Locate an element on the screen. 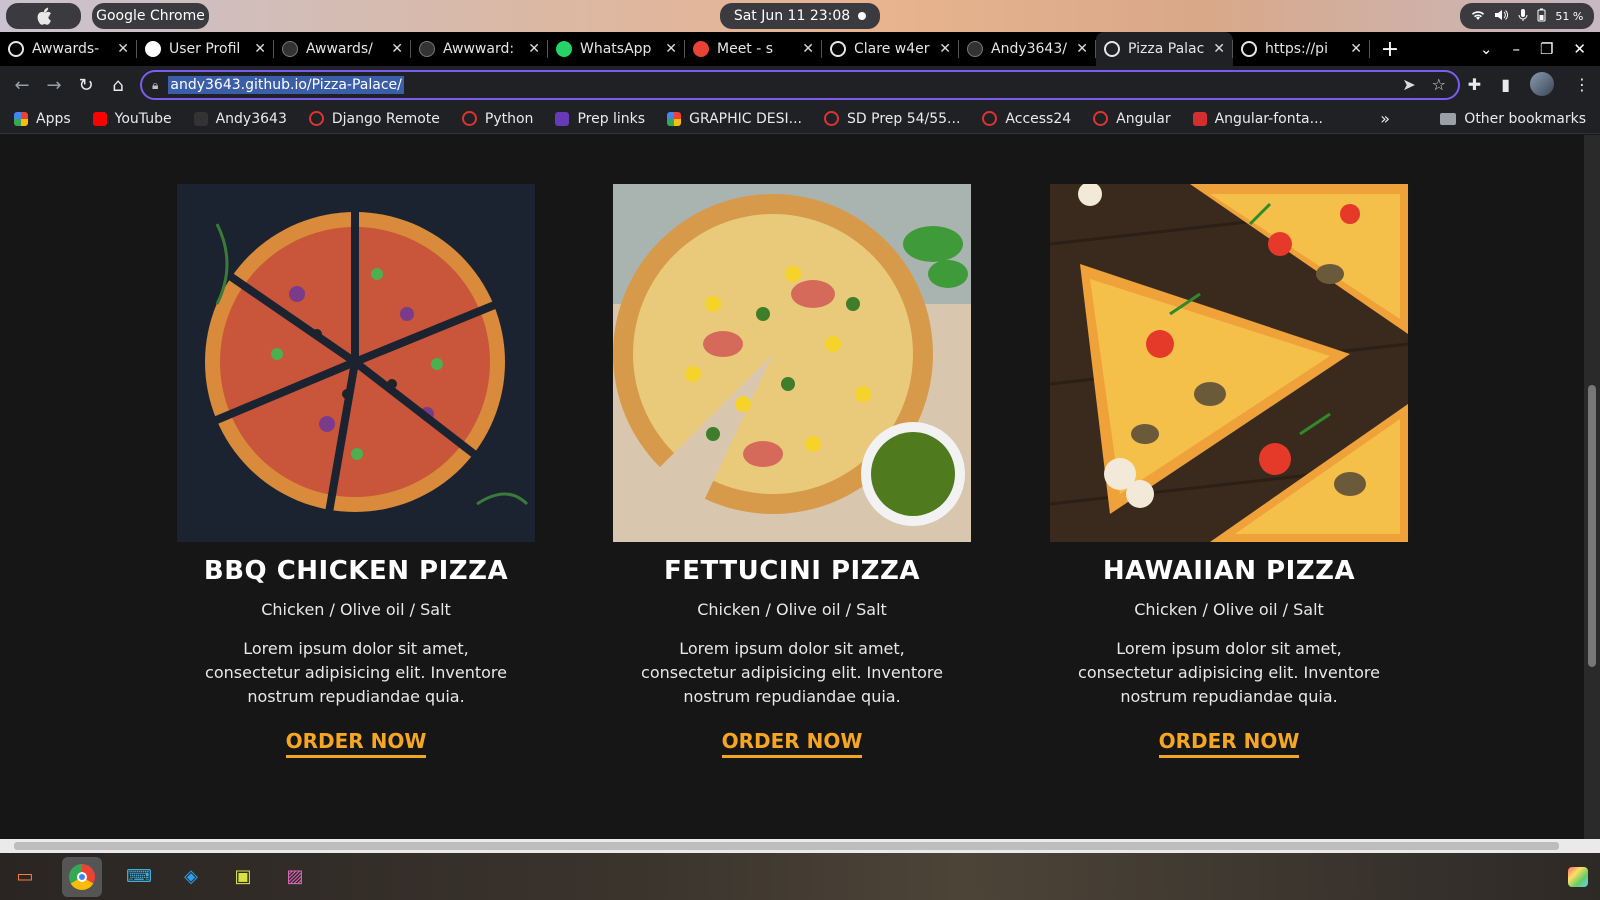 This screenshot has width=1600, height=900. tab: Meet - s ✕ is located at coordinates (753, 49).